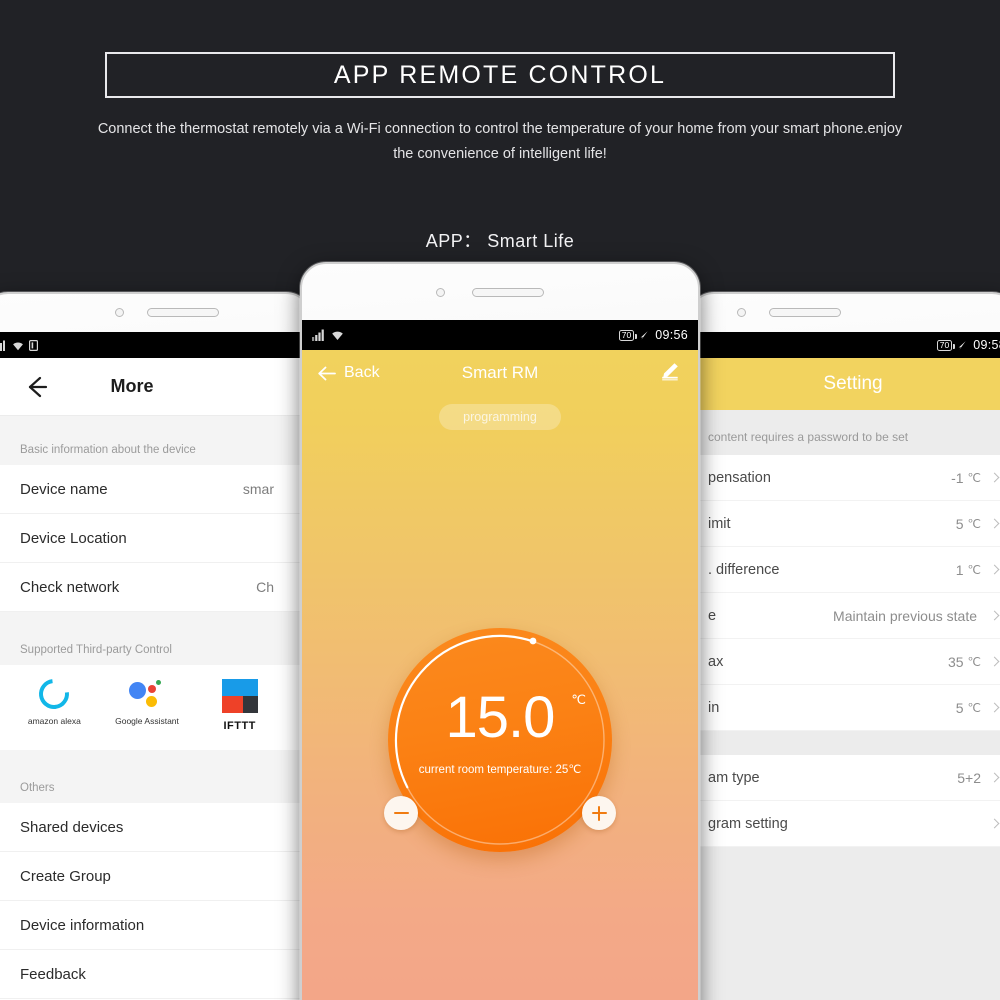  What do you see at coordinates (155, 925) in the screenshot?
I see `row-device-information: Device information` at bounding box center [155, 925].